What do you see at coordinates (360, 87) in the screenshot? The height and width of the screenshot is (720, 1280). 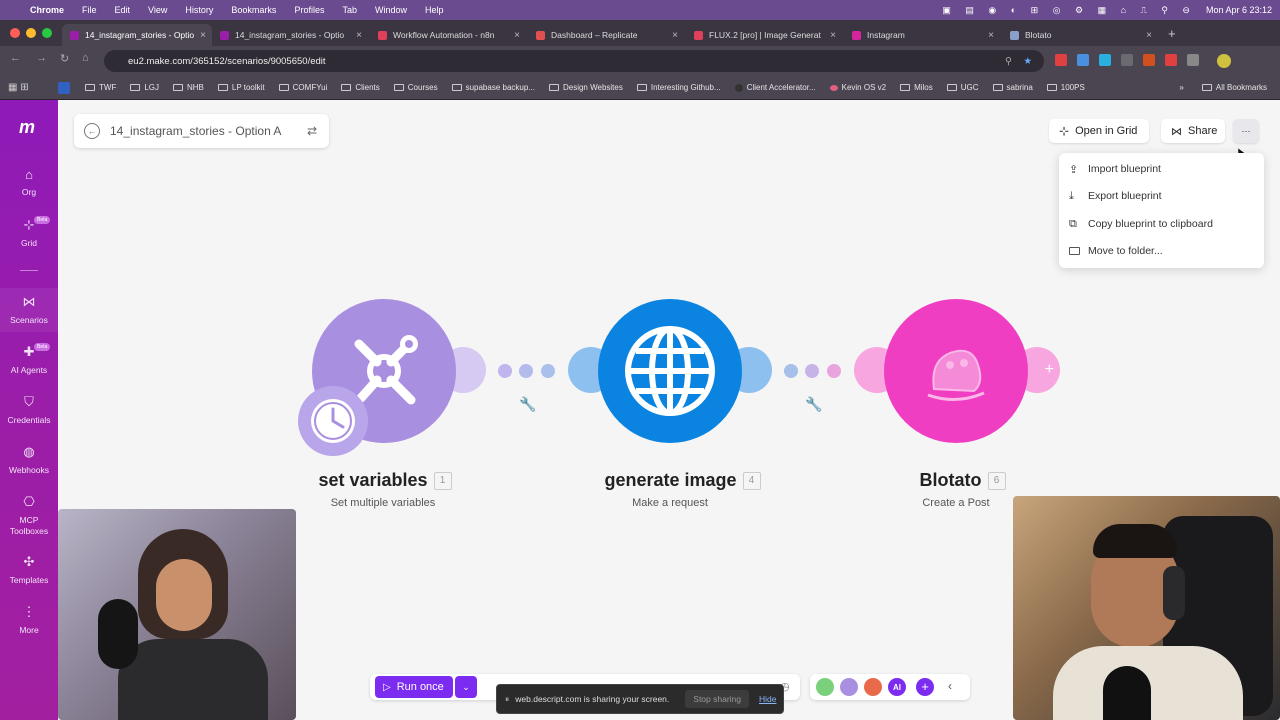 I see `bookmark-folder: Clients` at bounding box center [360, 87].